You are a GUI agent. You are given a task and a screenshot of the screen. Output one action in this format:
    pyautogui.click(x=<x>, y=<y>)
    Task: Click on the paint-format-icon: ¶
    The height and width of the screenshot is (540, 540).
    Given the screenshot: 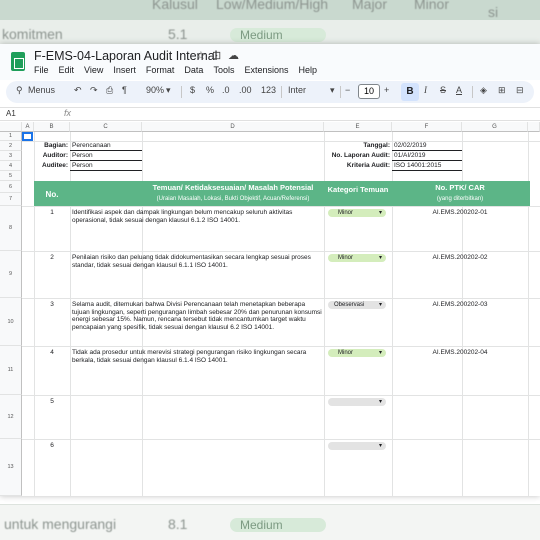 What is the action you would take?
    pyautogui.click(x=124, y=90)
    